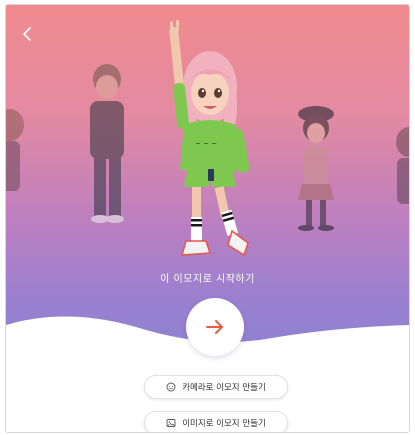 The width and height of the screenshot is (415, 435). Describe the element at coordinates (316, 168) in the screenshot. I see `background-avatar-right` at that location.